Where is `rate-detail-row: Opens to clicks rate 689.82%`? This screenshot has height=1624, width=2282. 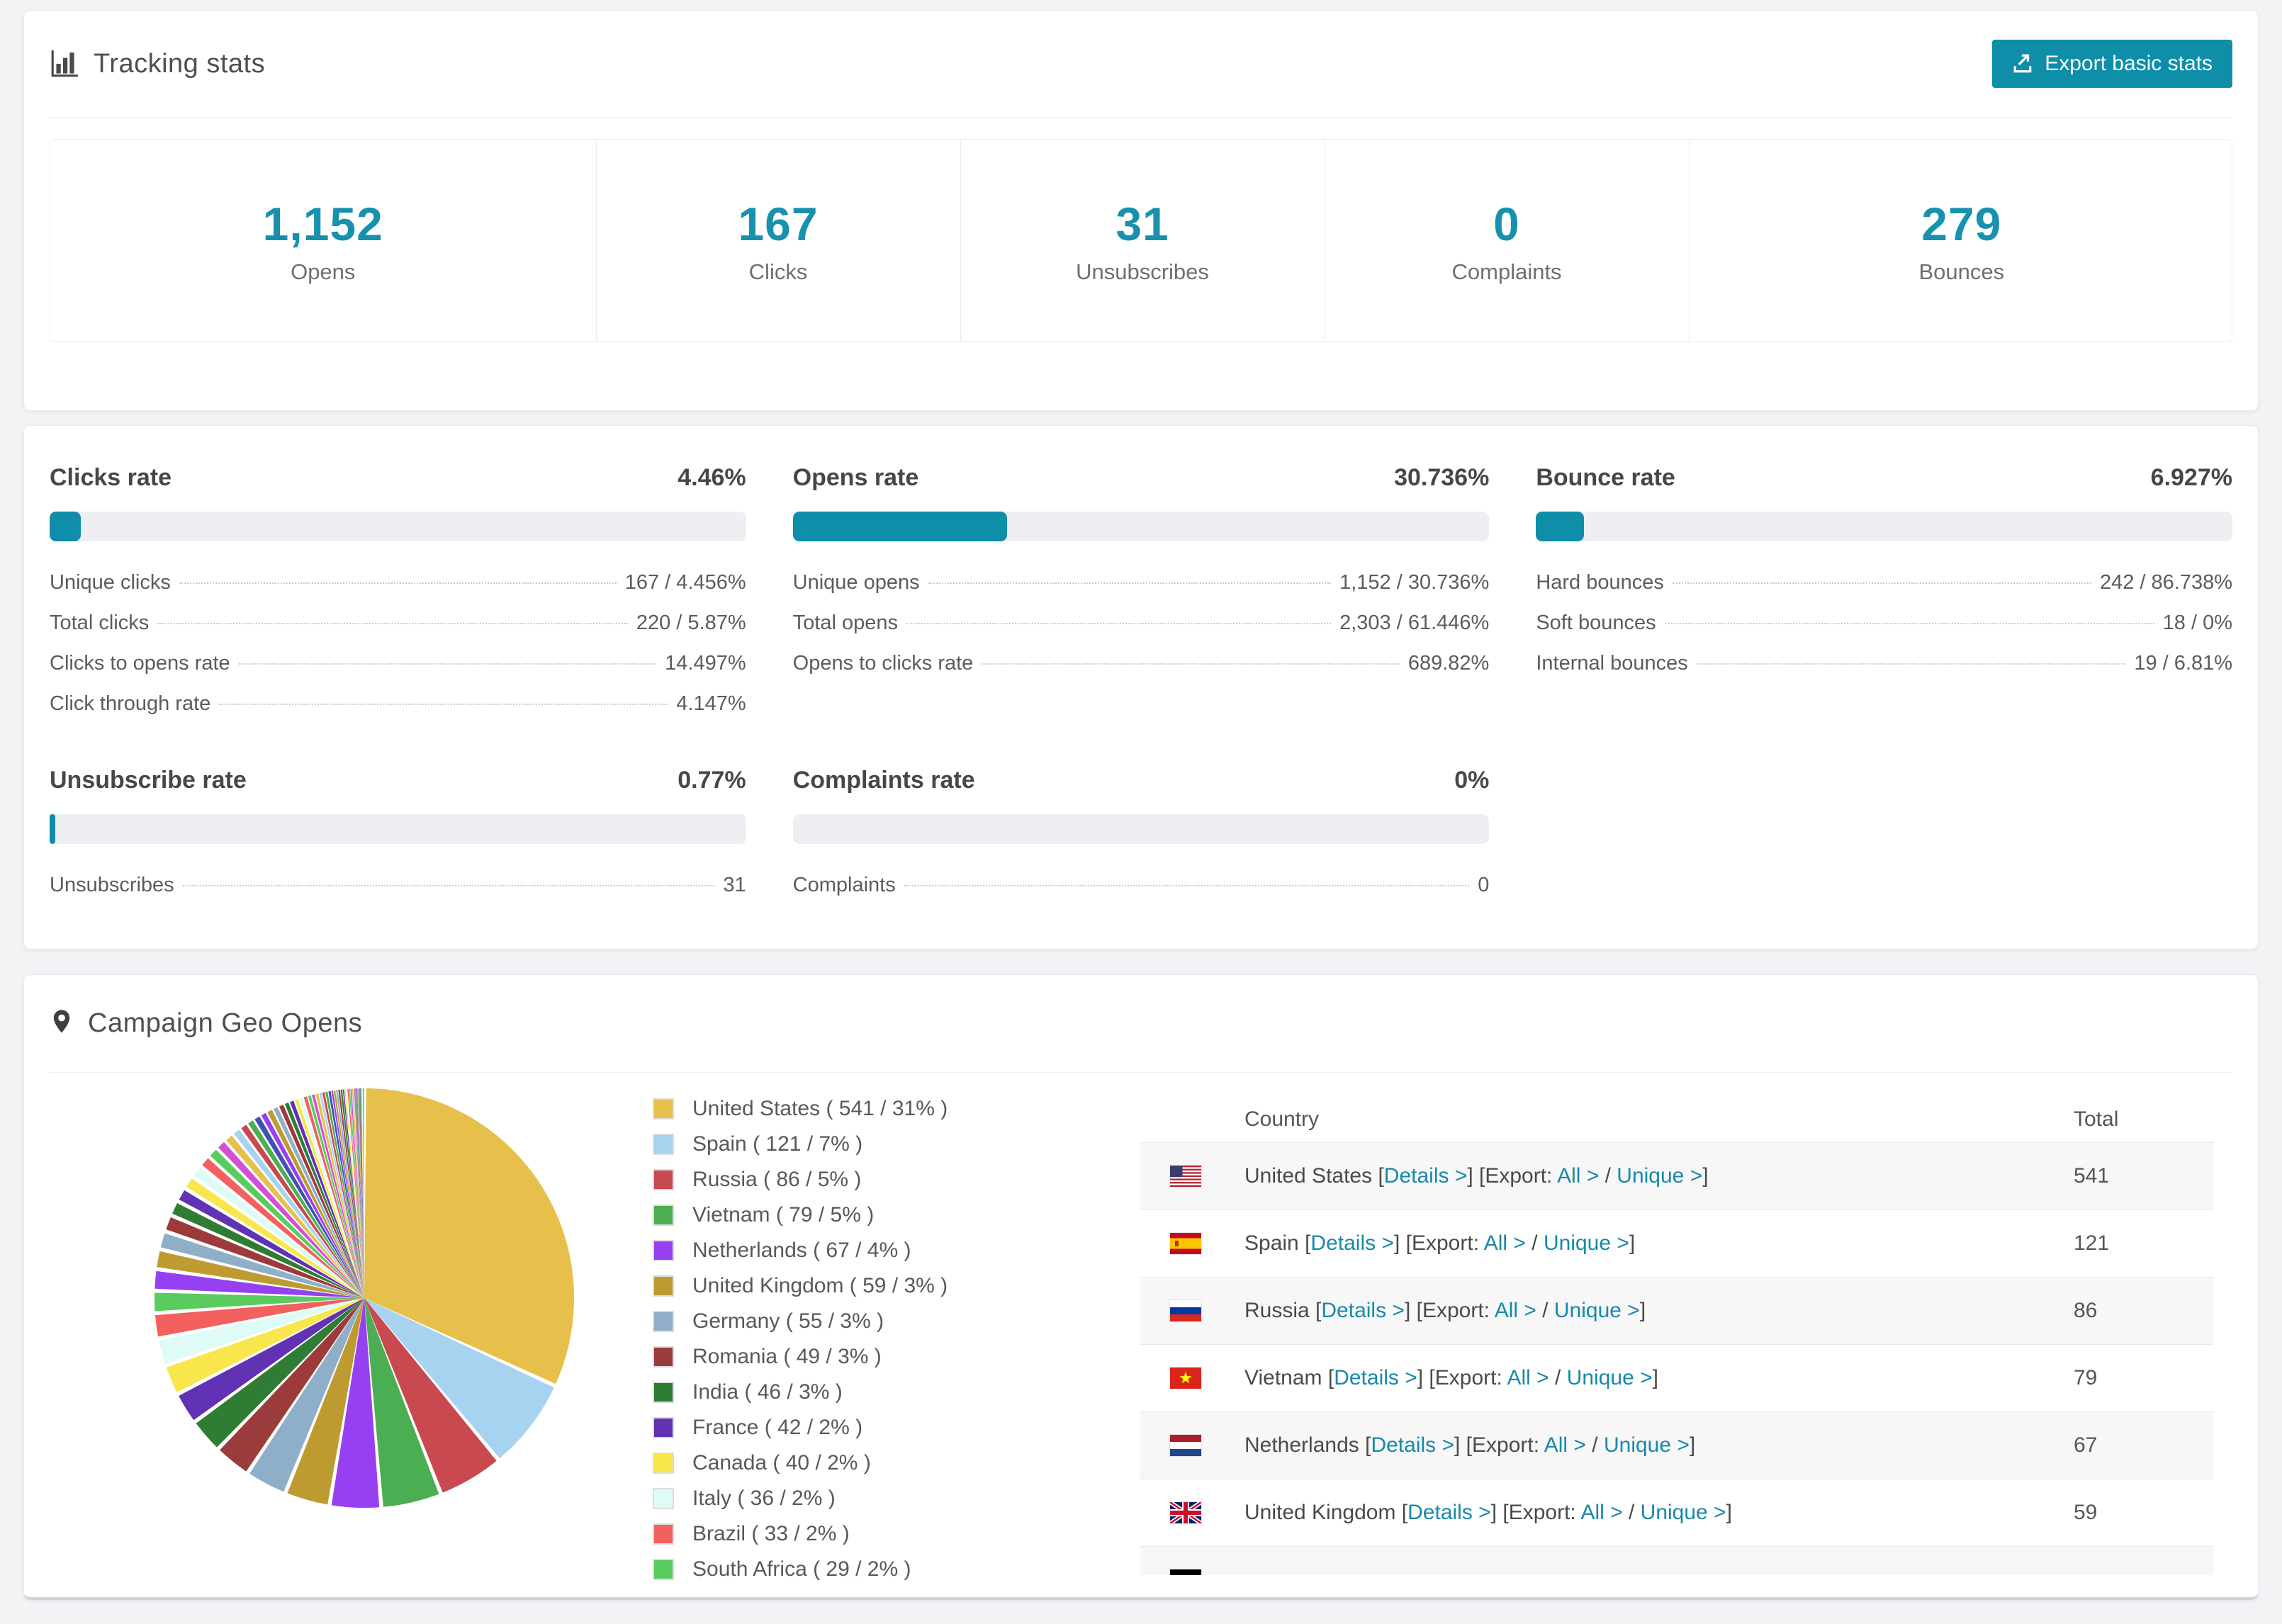 rate-detail-row: Opens to clicks rate 689.82% is located at coordinates (1142, 664).